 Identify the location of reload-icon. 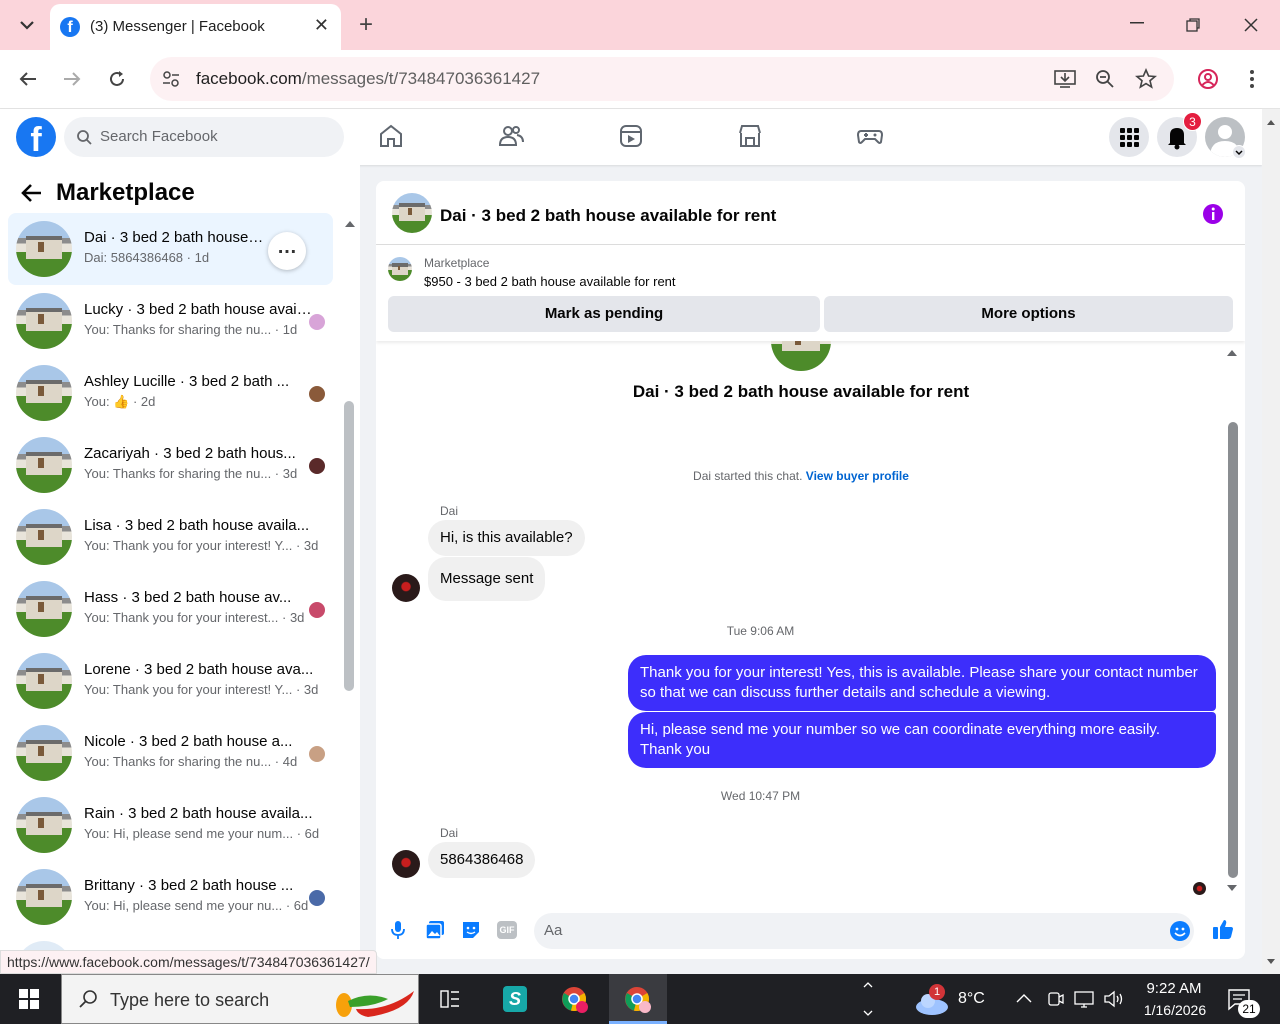
(117, 79).